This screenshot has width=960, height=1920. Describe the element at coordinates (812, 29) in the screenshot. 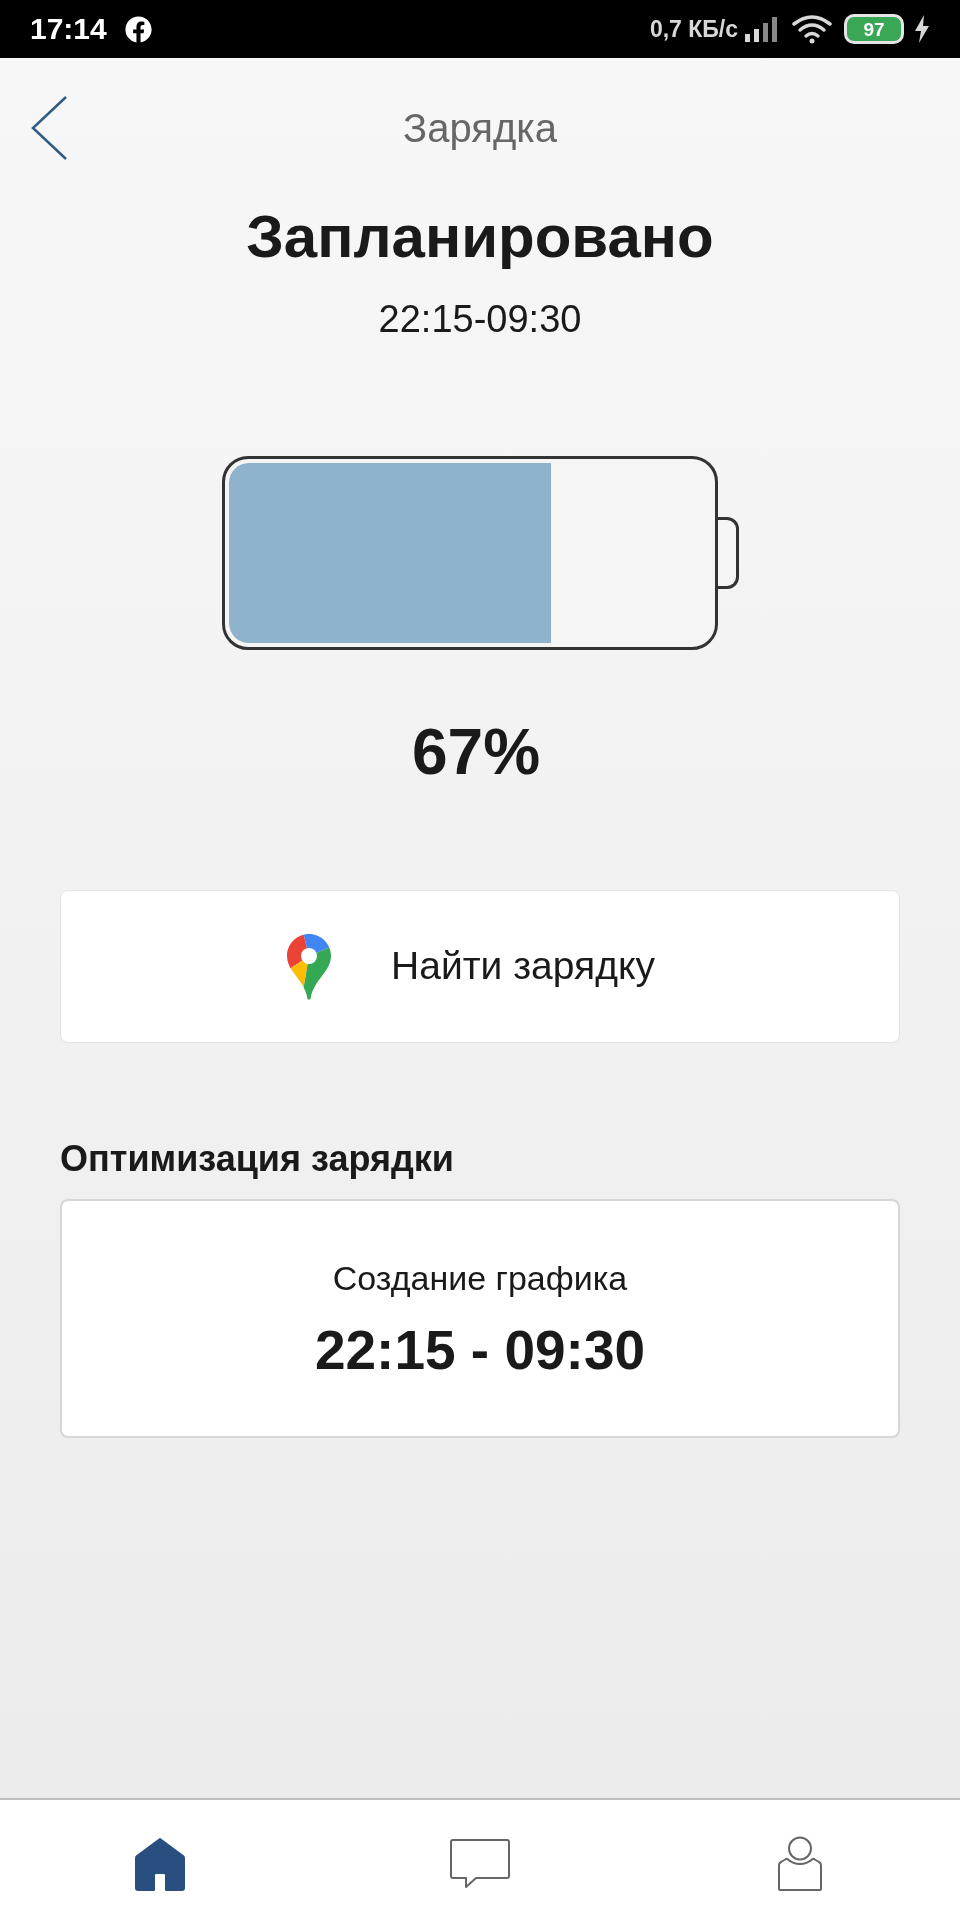

I see `wifi-icon` at that location.